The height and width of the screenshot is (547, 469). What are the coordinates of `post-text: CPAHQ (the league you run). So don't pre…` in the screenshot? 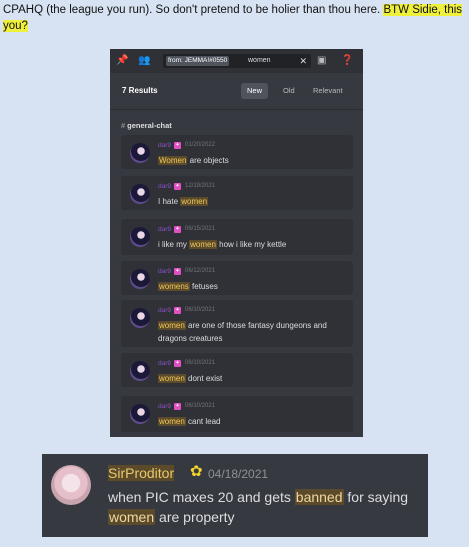 It's located at (234, 18).